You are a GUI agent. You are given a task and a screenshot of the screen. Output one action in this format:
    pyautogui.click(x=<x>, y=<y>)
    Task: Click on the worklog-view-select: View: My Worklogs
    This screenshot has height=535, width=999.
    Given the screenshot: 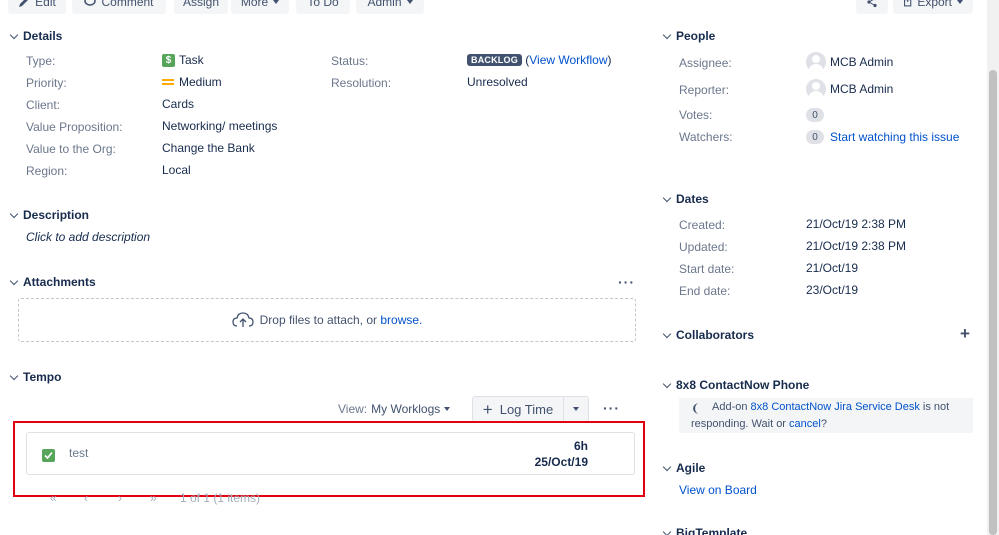 What is the action you would take?
    pyautogui.click(x=394, y=409)
    